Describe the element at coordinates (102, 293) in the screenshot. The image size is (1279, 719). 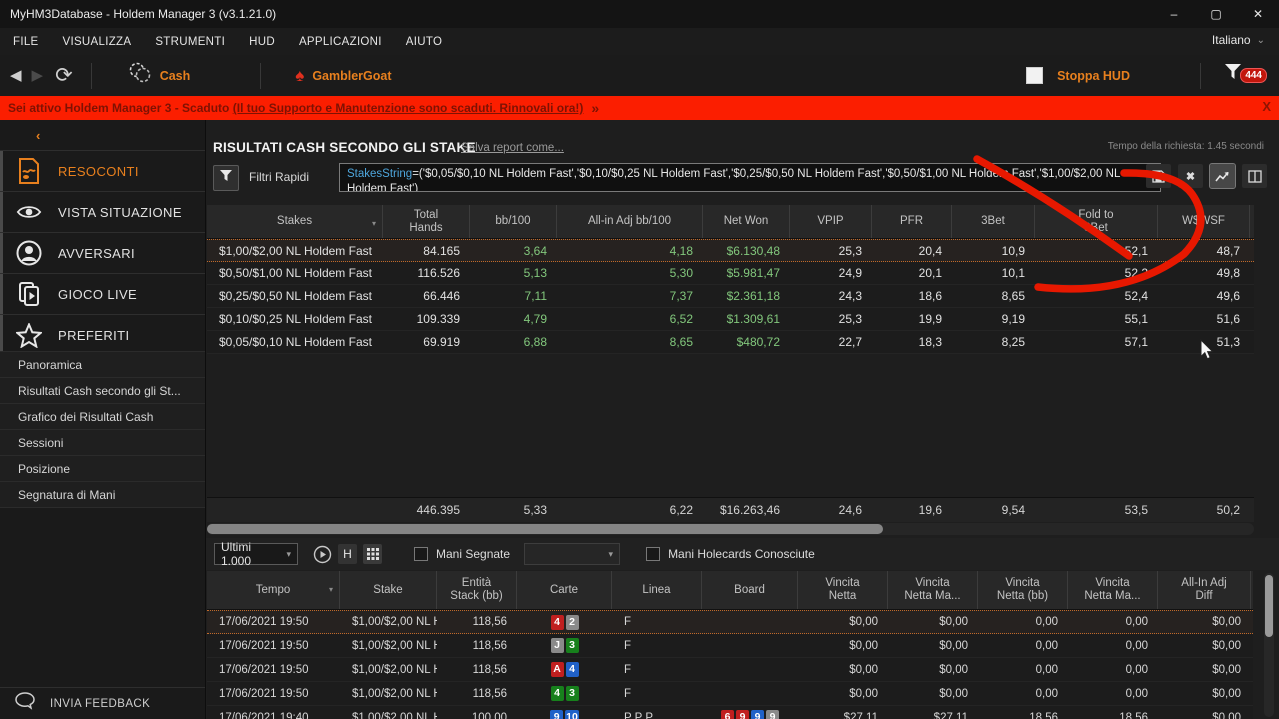
I see `sidebar-item-gioco-live: GIOCO LIVE` at that location.